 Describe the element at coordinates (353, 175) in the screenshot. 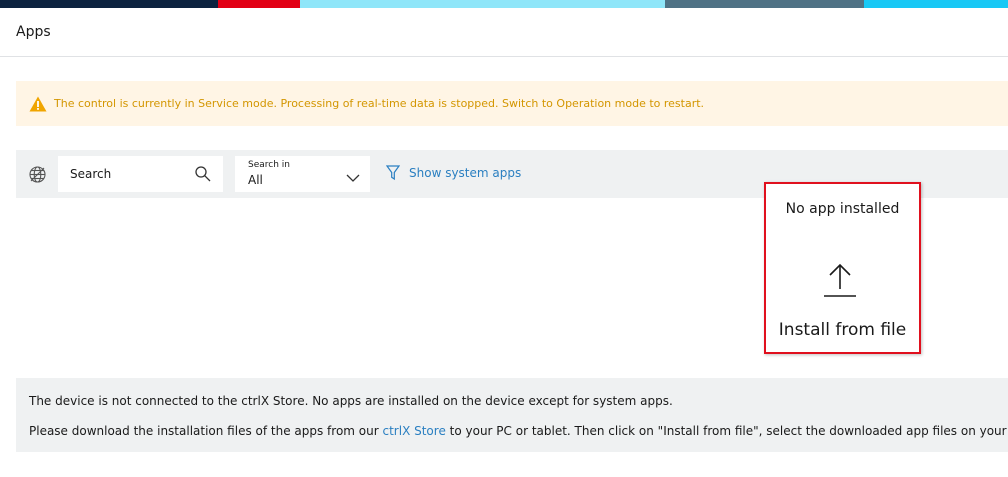

I see `chevron-down-icon` at that location.